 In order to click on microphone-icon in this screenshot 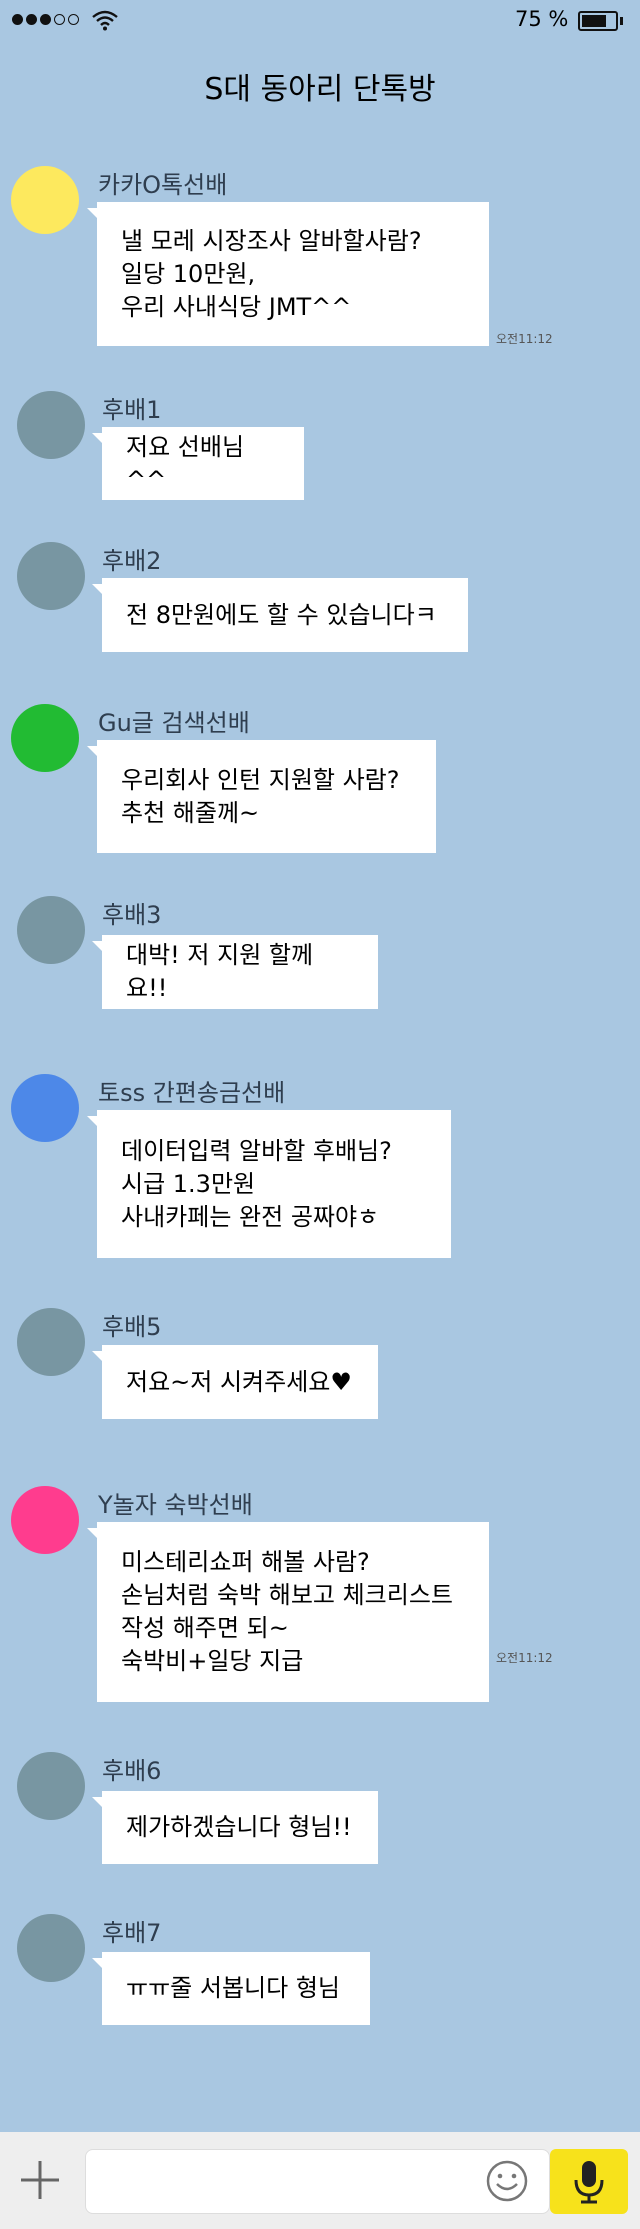, I will do `click(589, 2182)`.